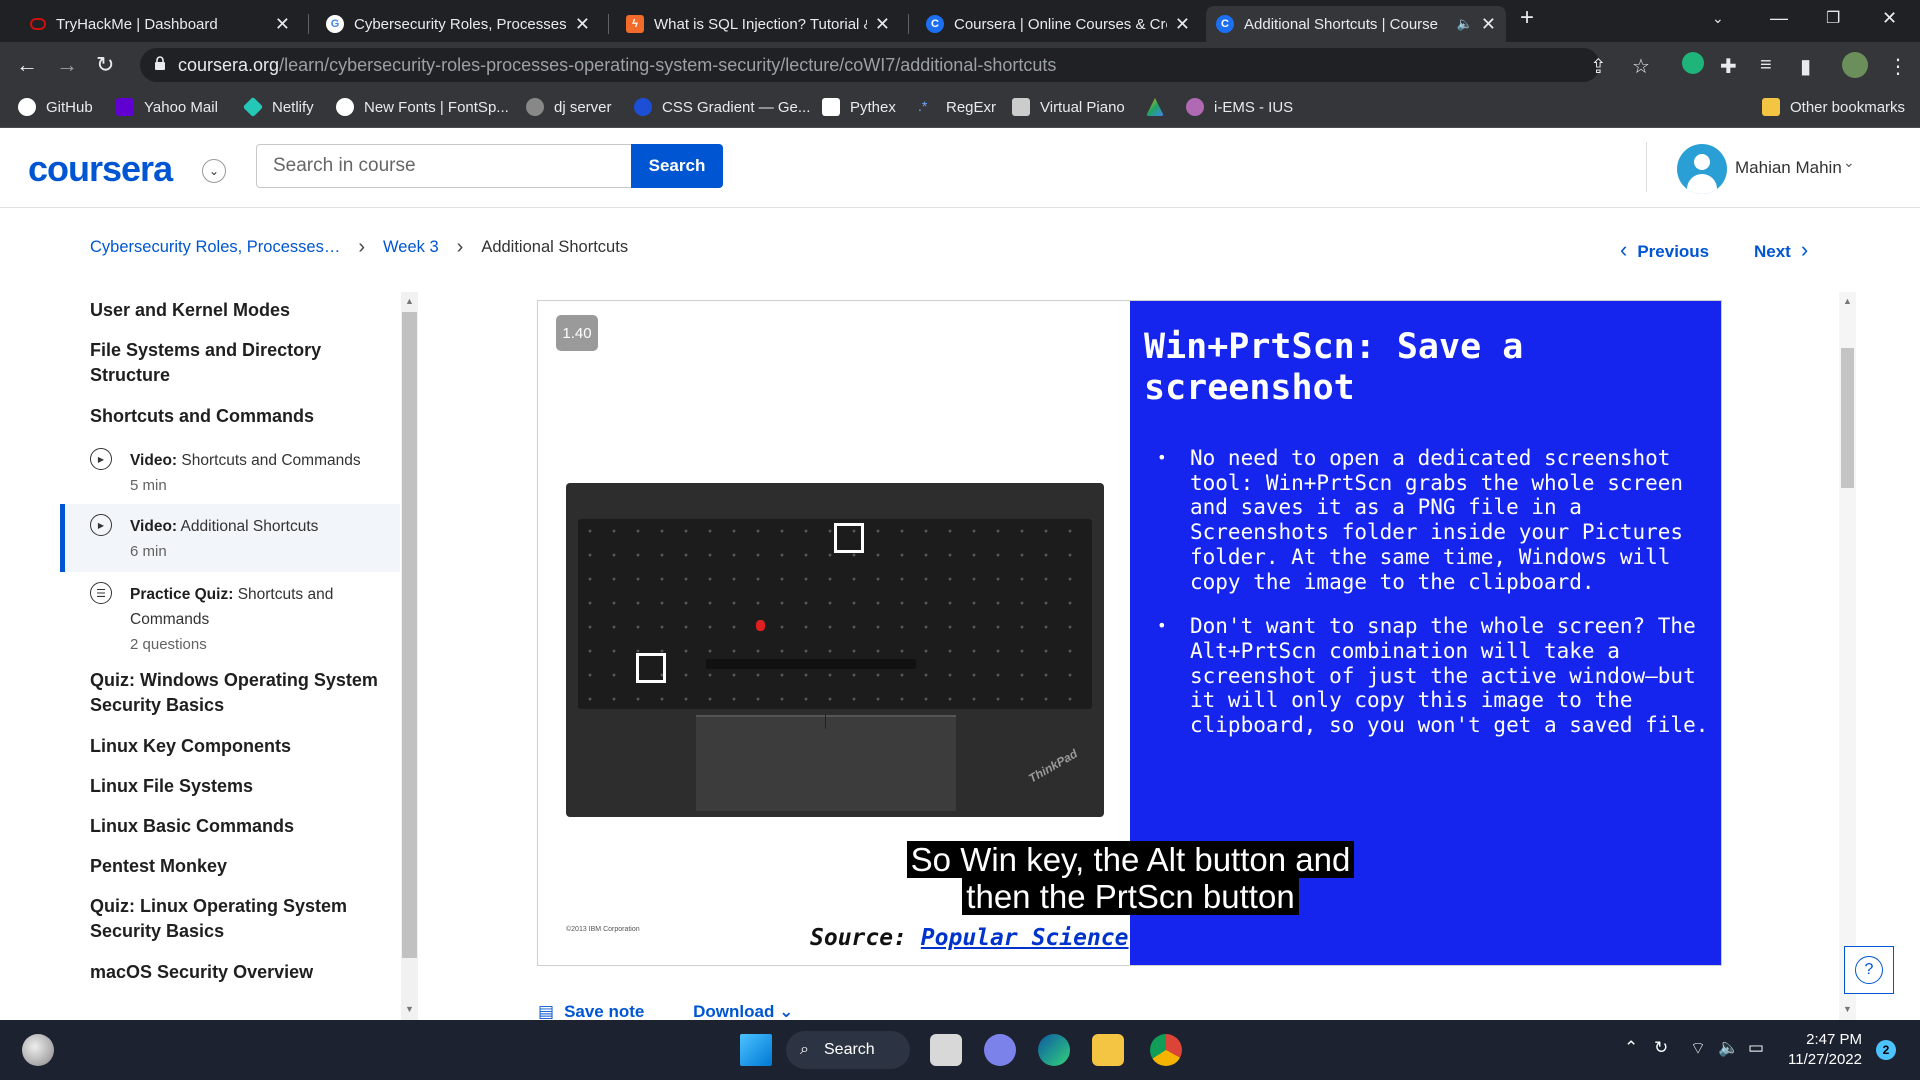 This screenshot has height=1080, width=1920. What do you see at coordinates (411, 247) in the screenshot?
I see `breadcrumb-week-link: Week 3` at bounding box center [411, 247].